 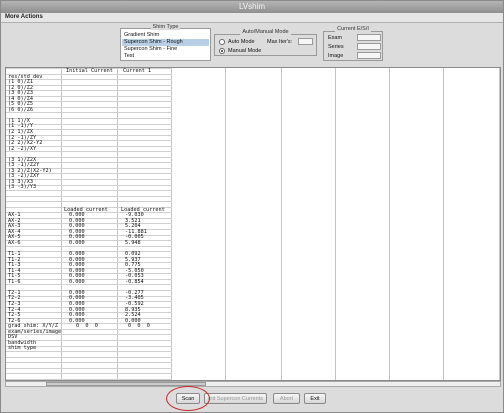 What do you see at coordinates (22, 148) in the screenshot?
I see `shim-term-name: (2 -2)/XY` at bounding box center [22, 148].